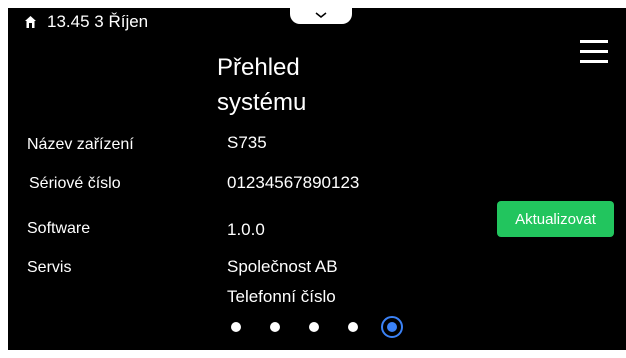 This screenshot has width=626, height=358. What do you see at coordinates (247, 142) in the screenshot?
I see `device-name-value: S735` at bounding box center [247, 142].